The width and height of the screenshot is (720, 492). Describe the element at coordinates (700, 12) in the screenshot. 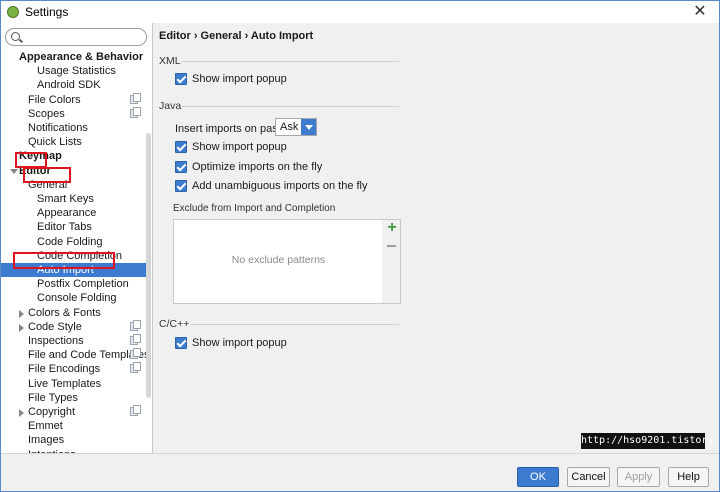

I see `close-icon: ✕` at that location.